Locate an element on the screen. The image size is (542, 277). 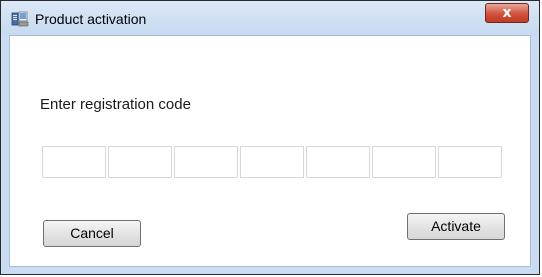
product-activation-icon is located at coordinates (20, 19).